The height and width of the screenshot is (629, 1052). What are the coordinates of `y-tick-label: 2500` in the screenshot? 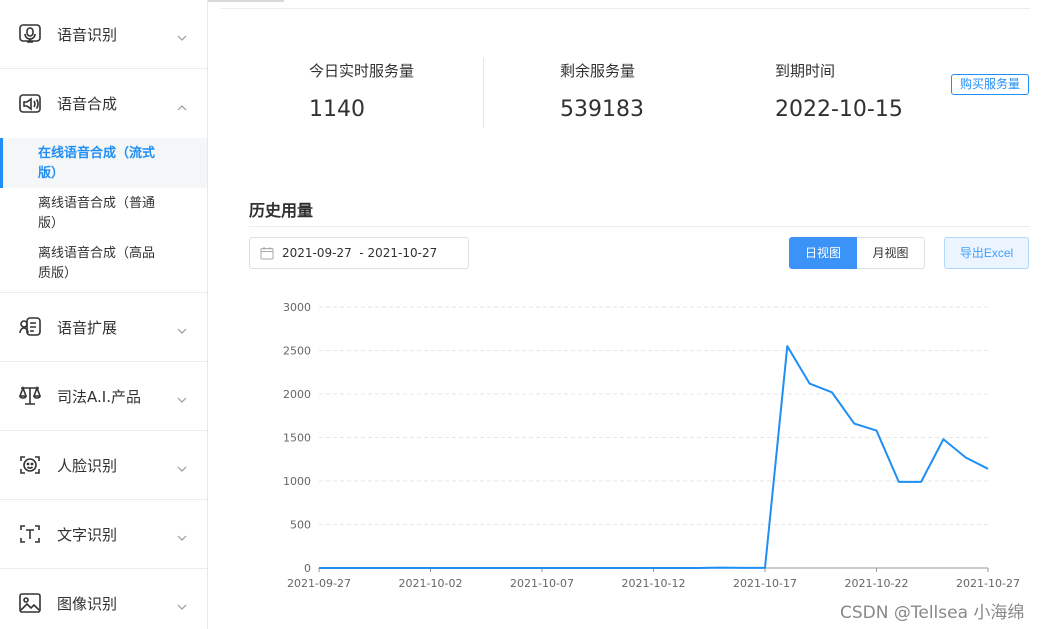 It's located at (297, 351).